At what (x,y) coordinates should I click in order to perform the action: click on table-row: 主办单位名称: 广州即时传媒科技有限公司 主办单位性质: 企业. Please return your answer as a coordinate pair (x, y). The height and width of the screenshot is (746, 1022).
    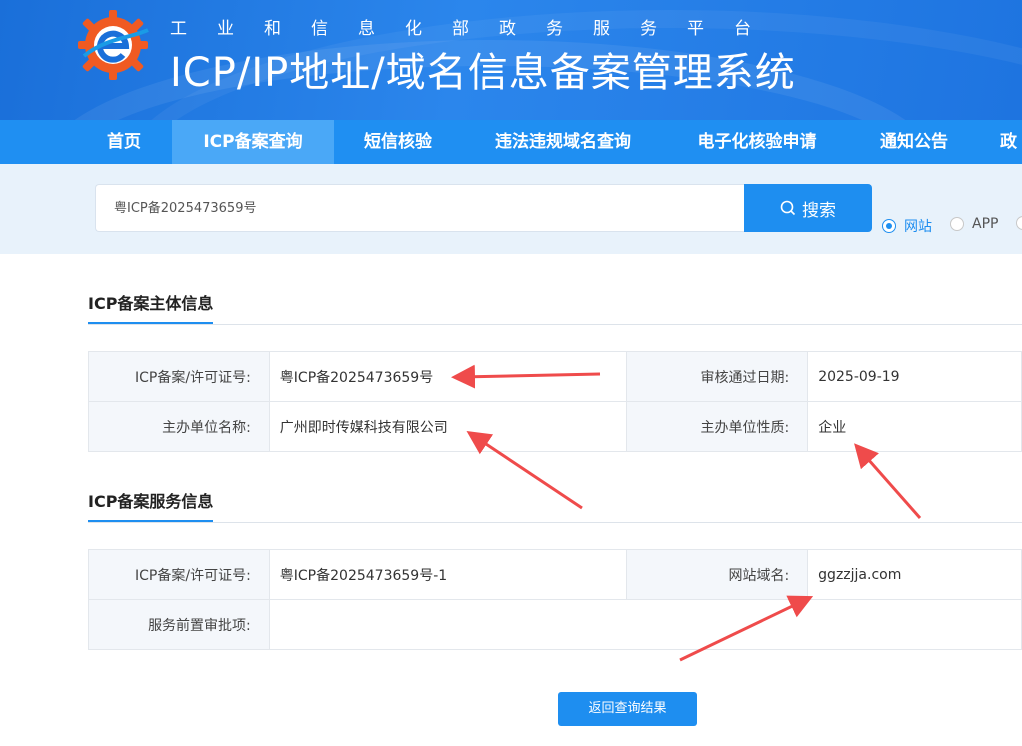
    Looking at the image, I should click on (555, 426).